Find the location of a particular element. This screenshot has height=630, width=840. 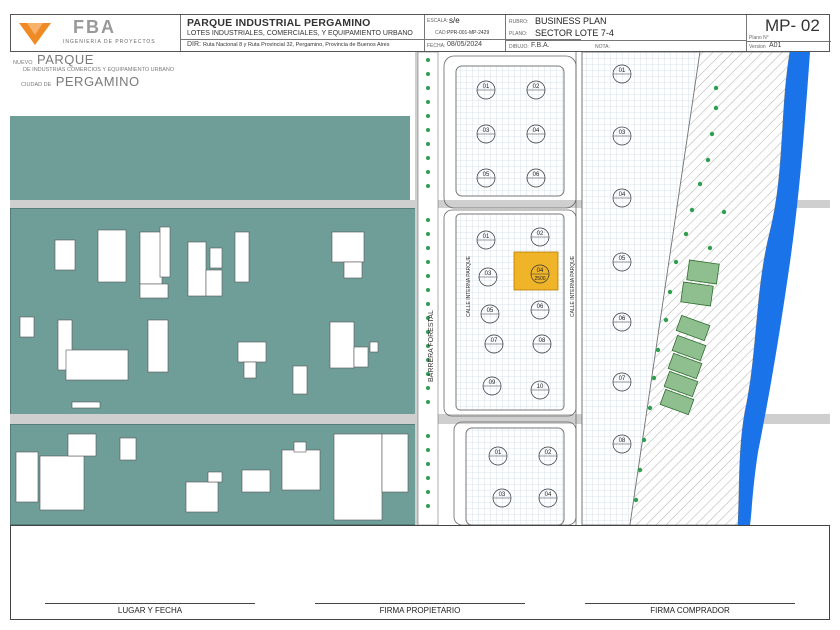

note-pergamino: PERGAMINO is located at coordinates (97, 81).